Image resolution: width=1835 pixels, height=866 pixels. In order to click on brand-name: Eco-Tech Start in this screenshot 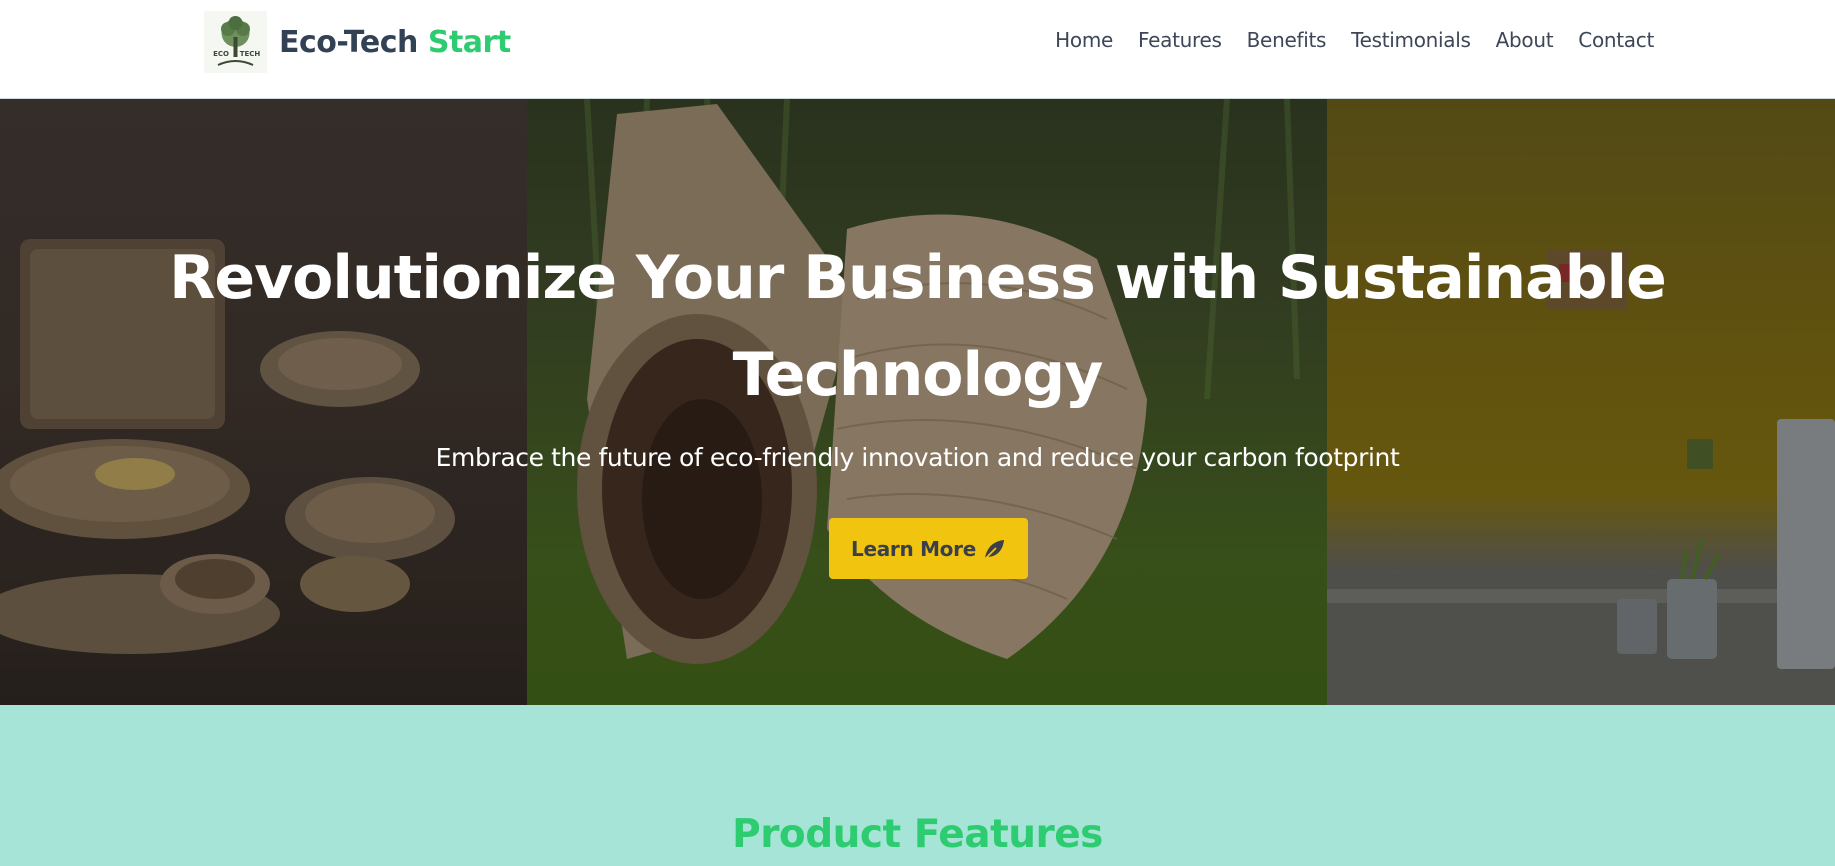, I will do `click(395, 42)`.